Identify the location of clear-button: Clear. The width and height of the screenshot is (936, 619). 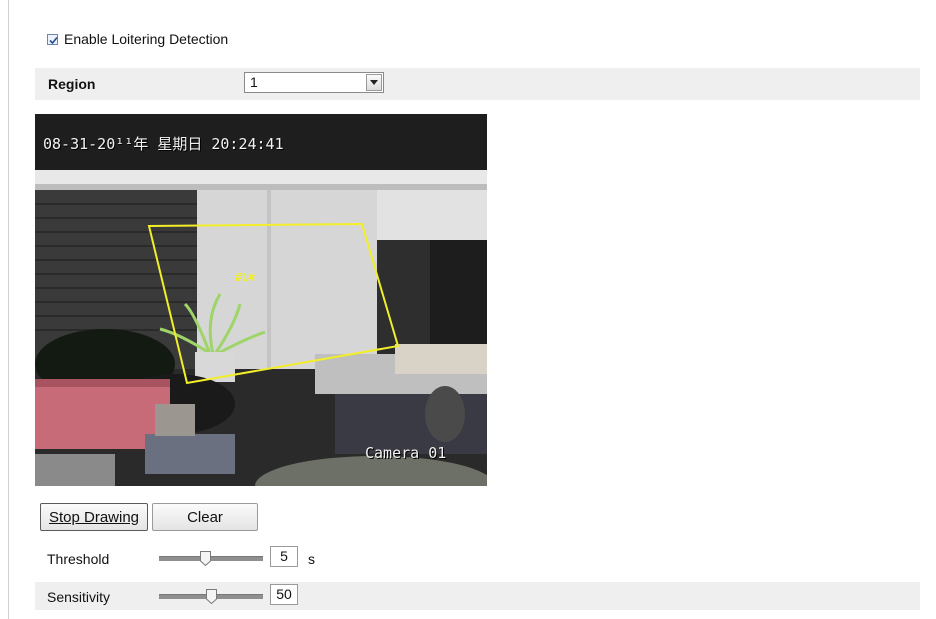
(205, 517).